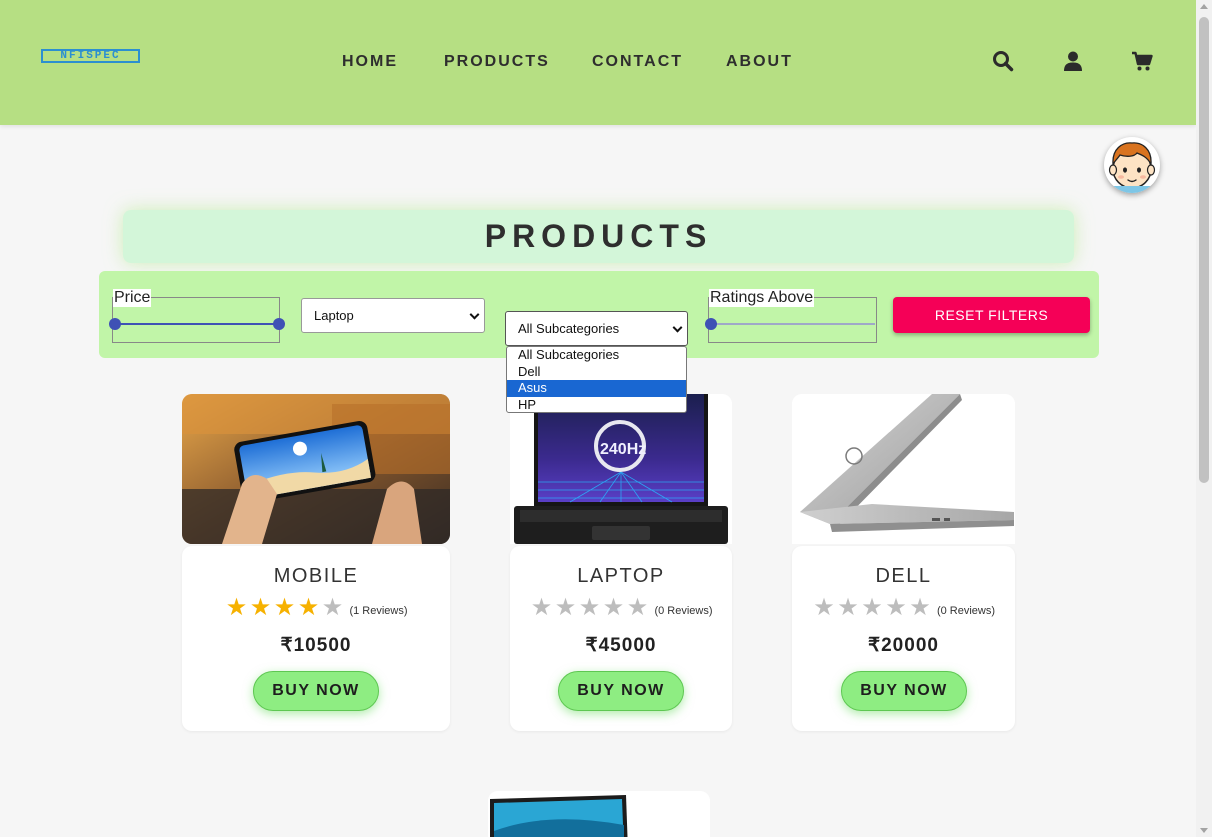 Image resolution: width=1212 pixels, height=837 pixels. I want to click on price-label: Price, so click(132, 298).